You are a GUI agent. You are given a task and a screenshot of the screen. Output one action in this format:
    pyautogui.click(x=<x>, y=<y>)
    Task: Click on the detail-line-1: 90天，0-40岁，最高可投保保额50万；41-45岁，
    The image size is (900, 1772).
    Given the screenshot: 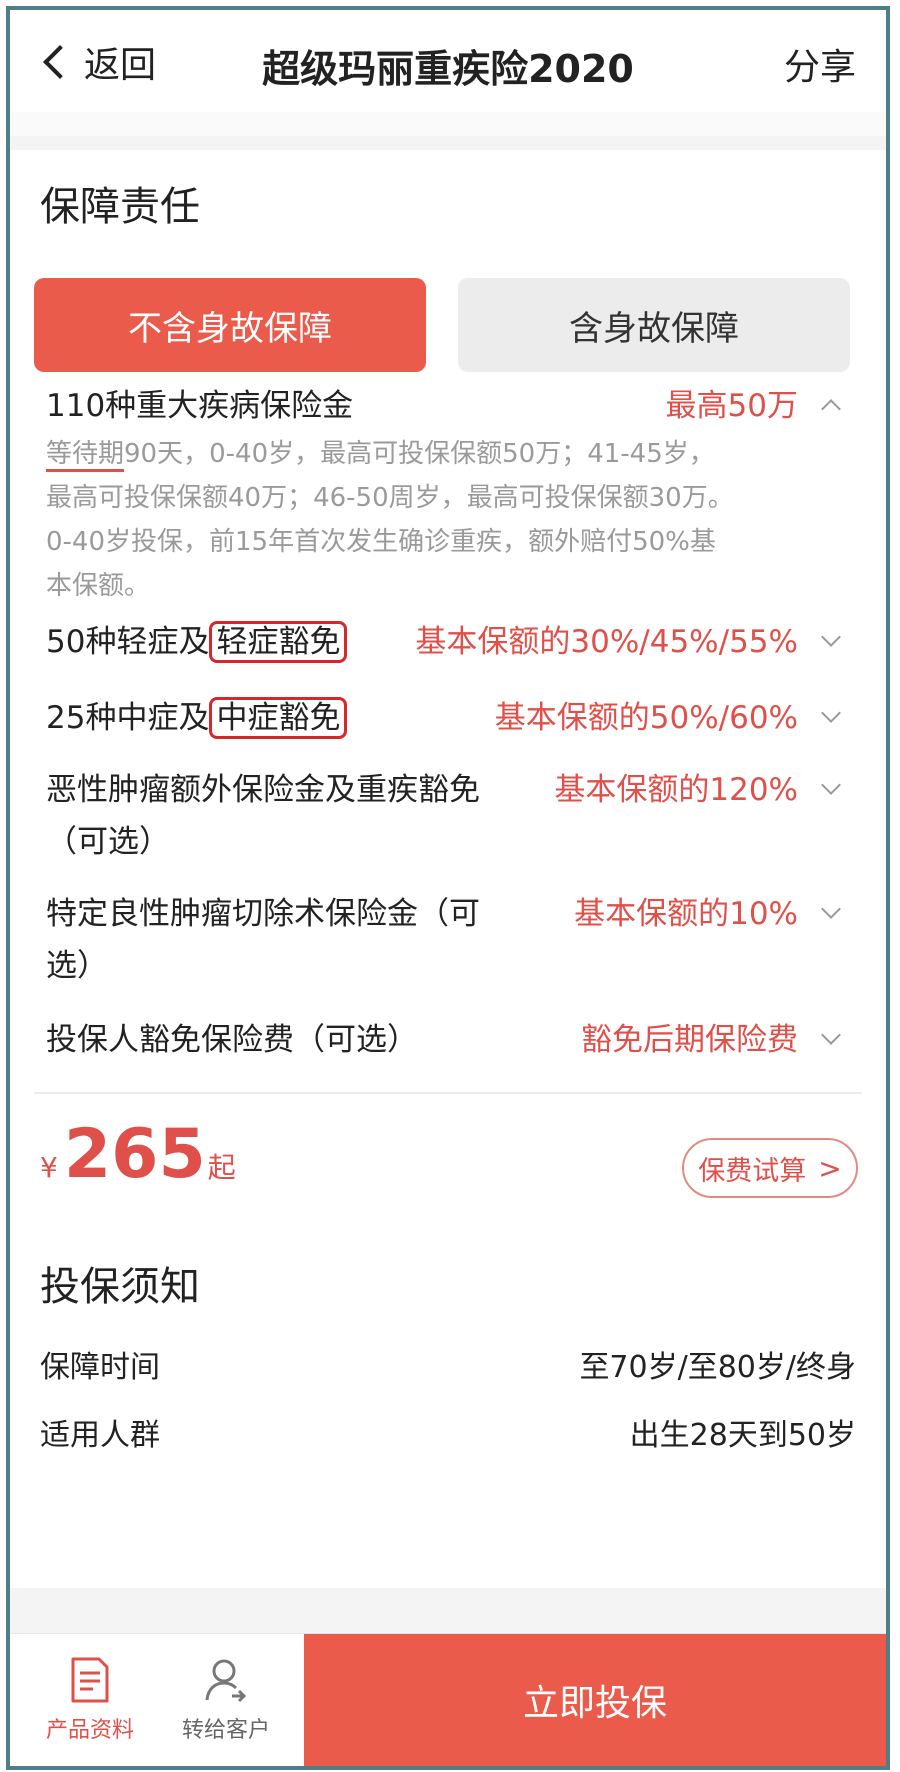 What is the action you would take?
    pyautogui.click(x=419, y=454)
    